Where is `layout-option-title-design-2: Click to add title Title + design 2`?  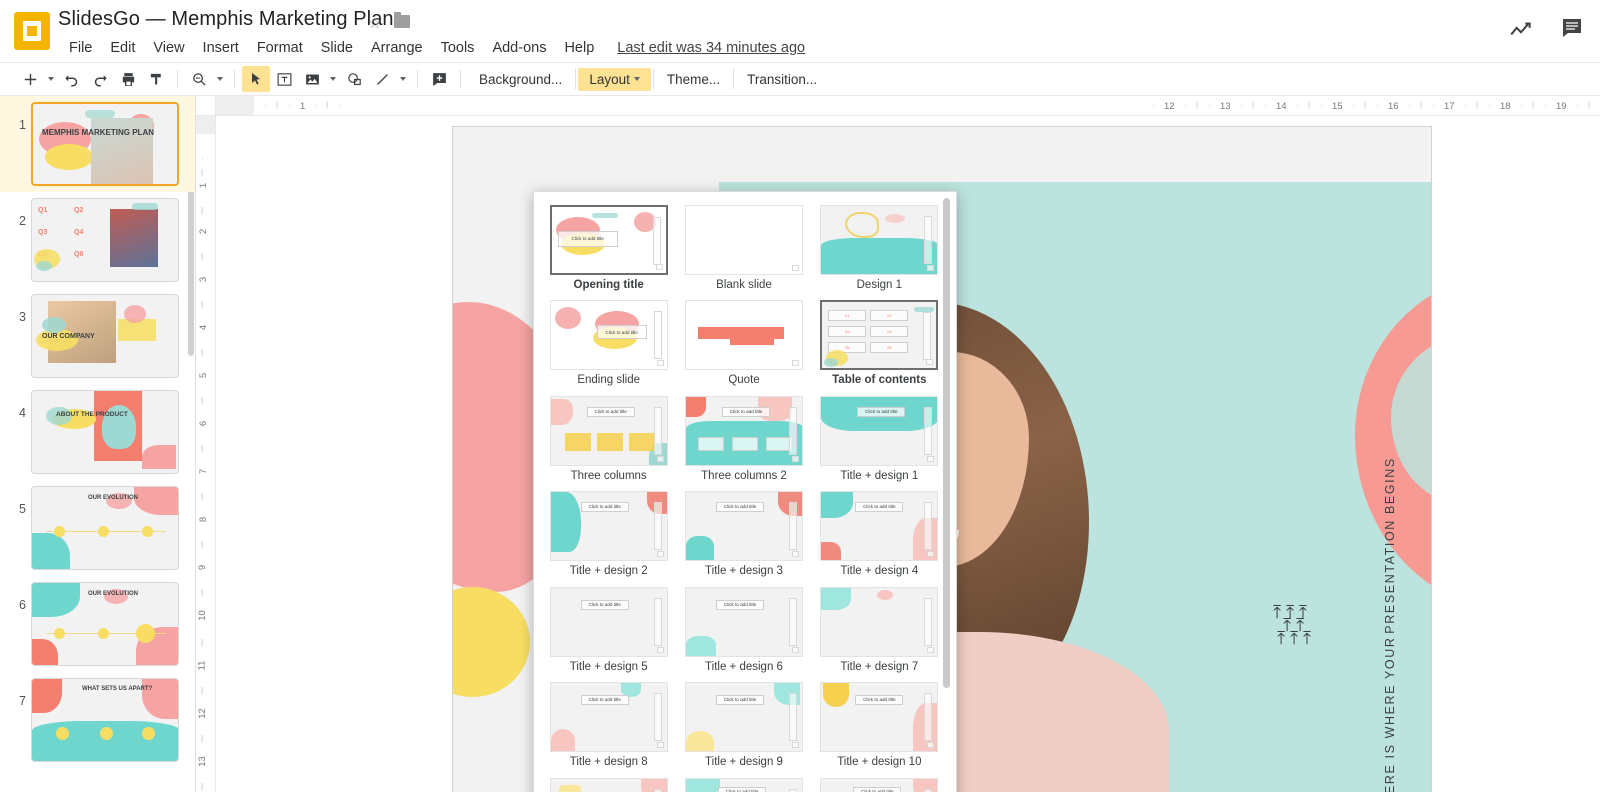
layout-option-title-design-2: Click to add title Title + design 2 is located at coordinates (608, 535).